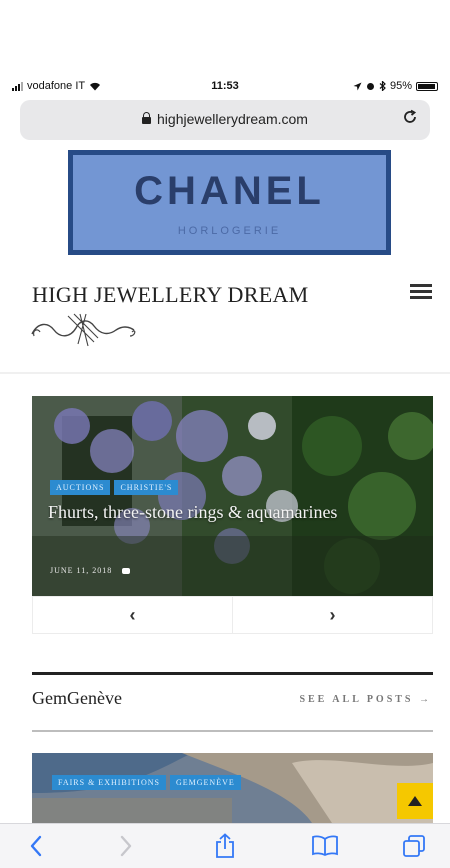 This screenshot has height=868, width=450. I want to click on browser-toolbar, so click(225, 845).